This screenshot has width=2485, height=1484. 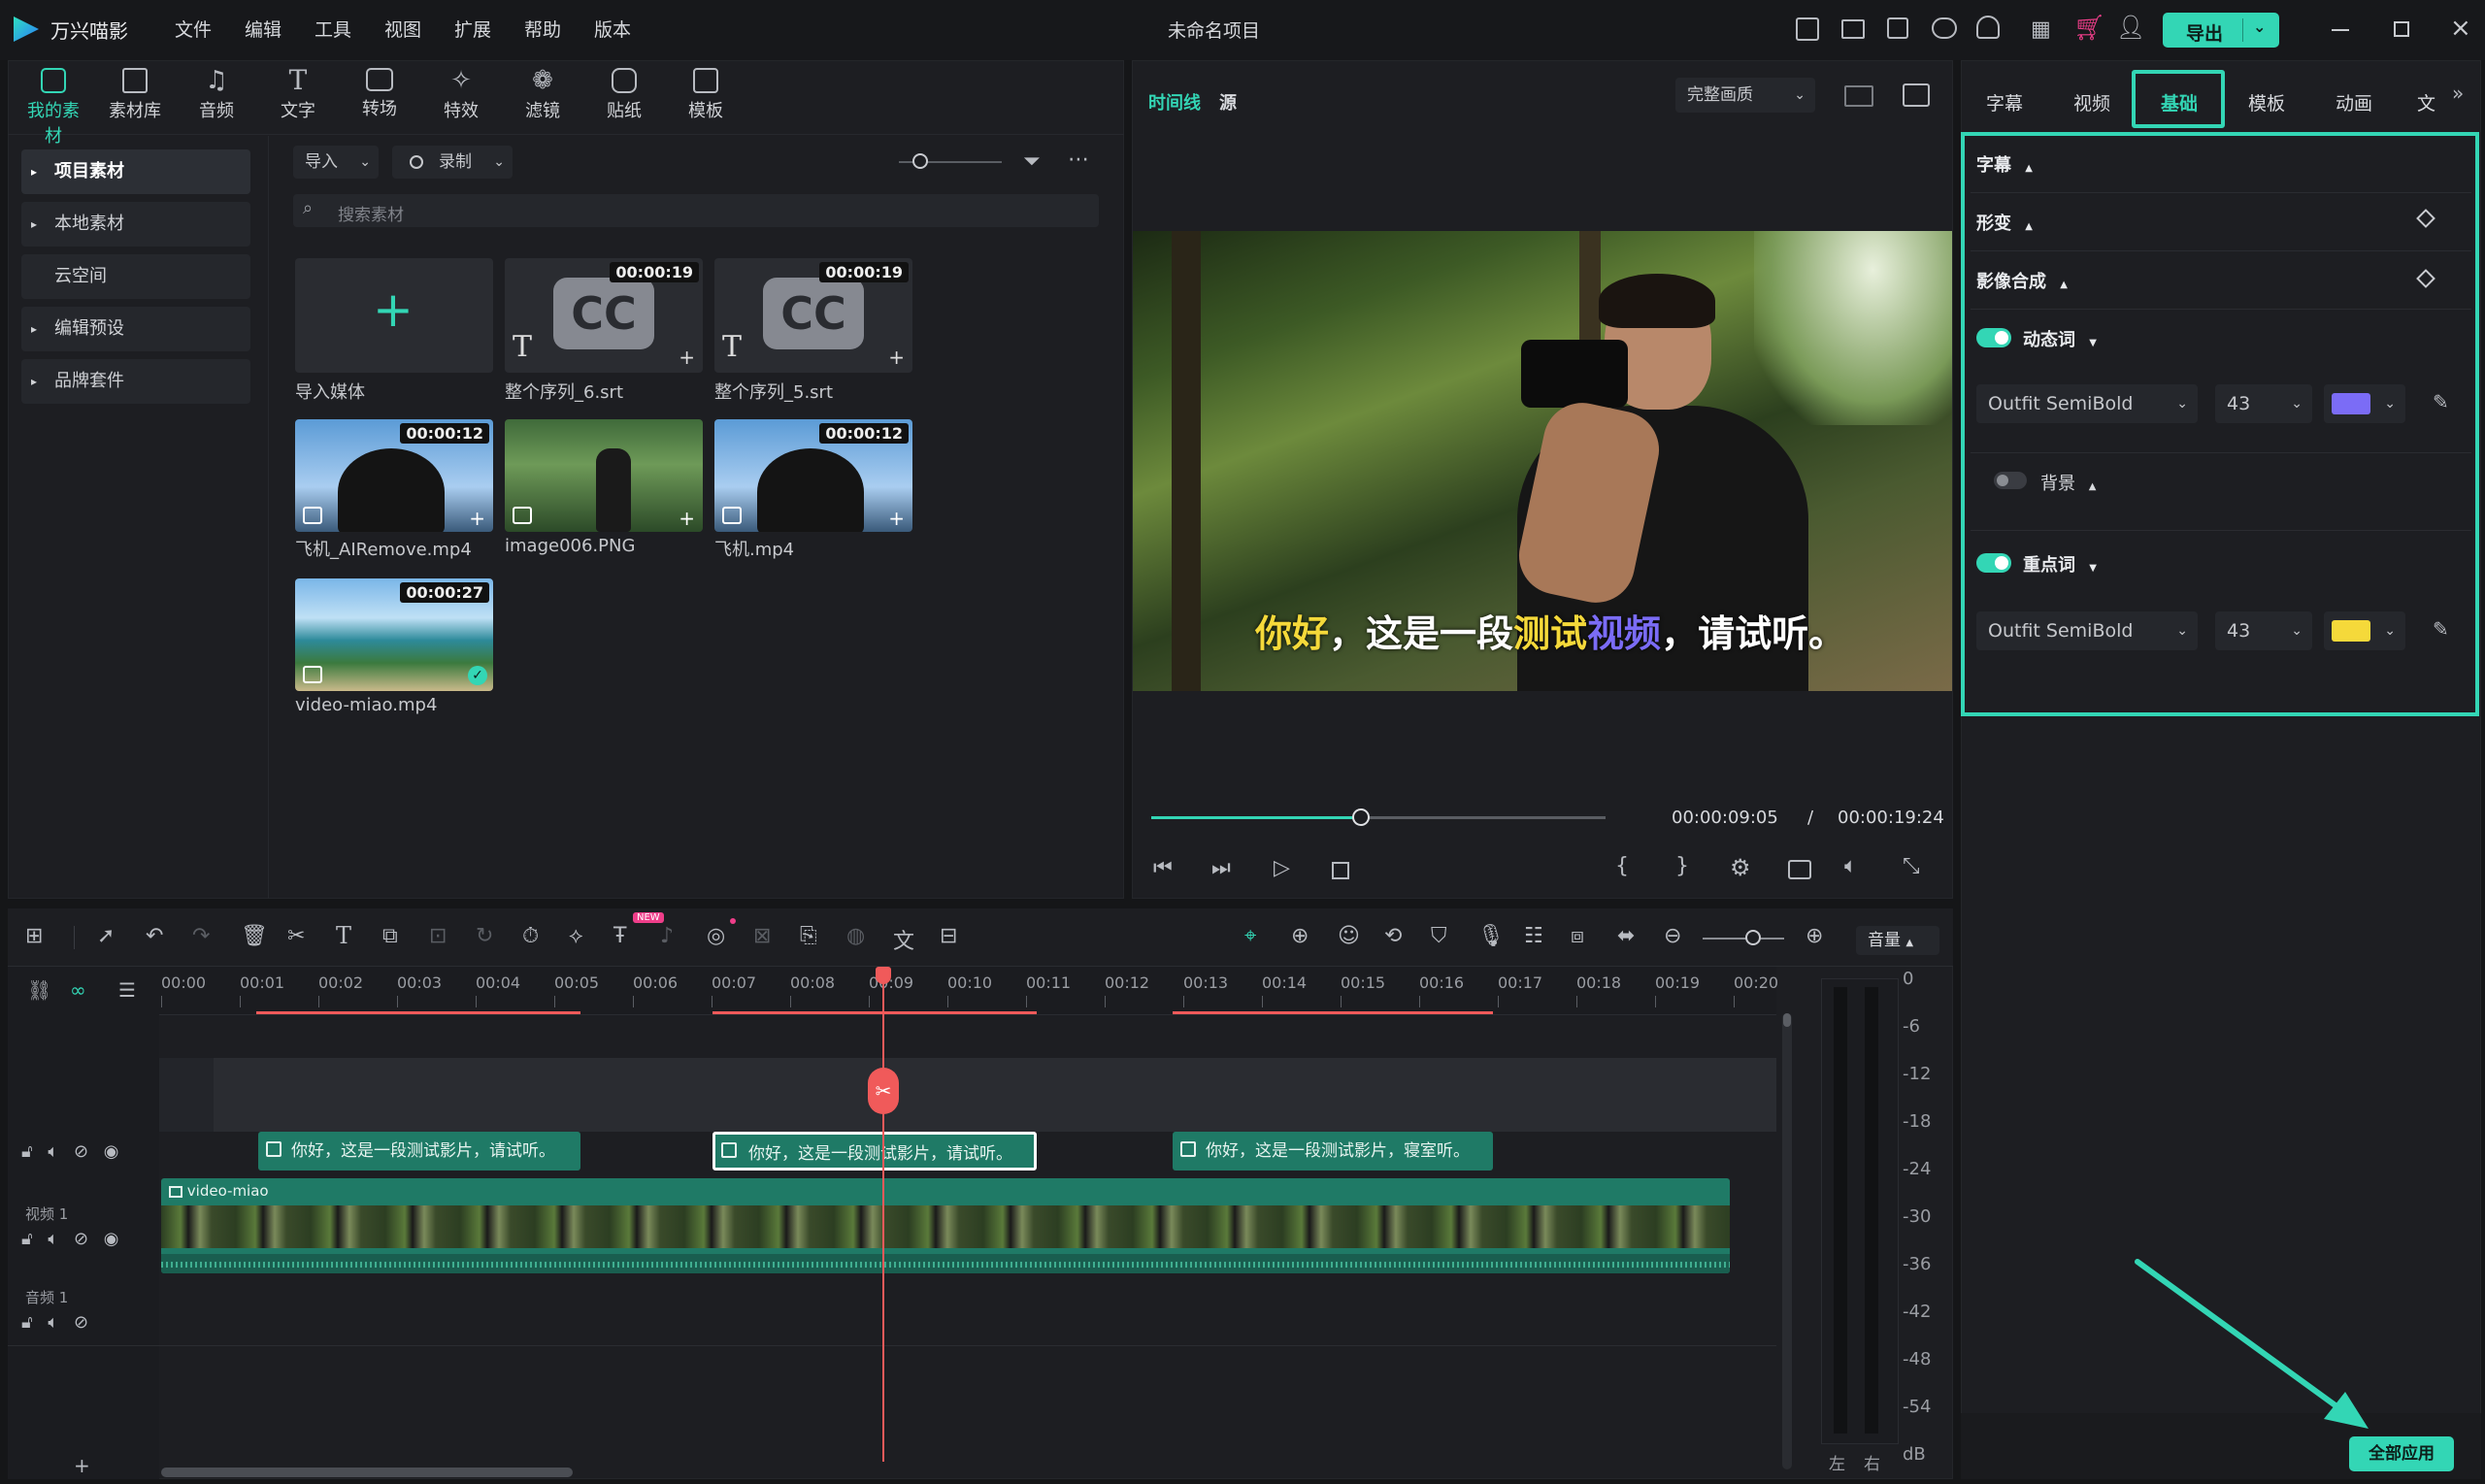 I want to click on quality-dropdown: 完整画质 ⌄, so click(x=1745, y=95).